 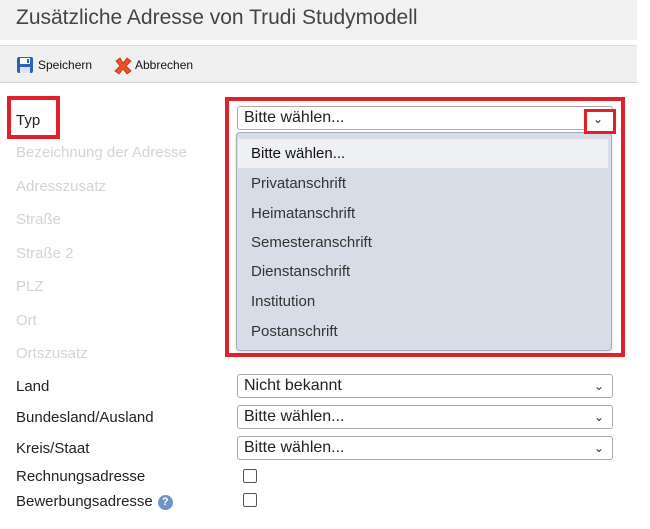 What do you see at coordinates (425, 386) in the screenshot?
I see `land-select: Nicht bekannt ⌄` at bounding box center [425, 386].